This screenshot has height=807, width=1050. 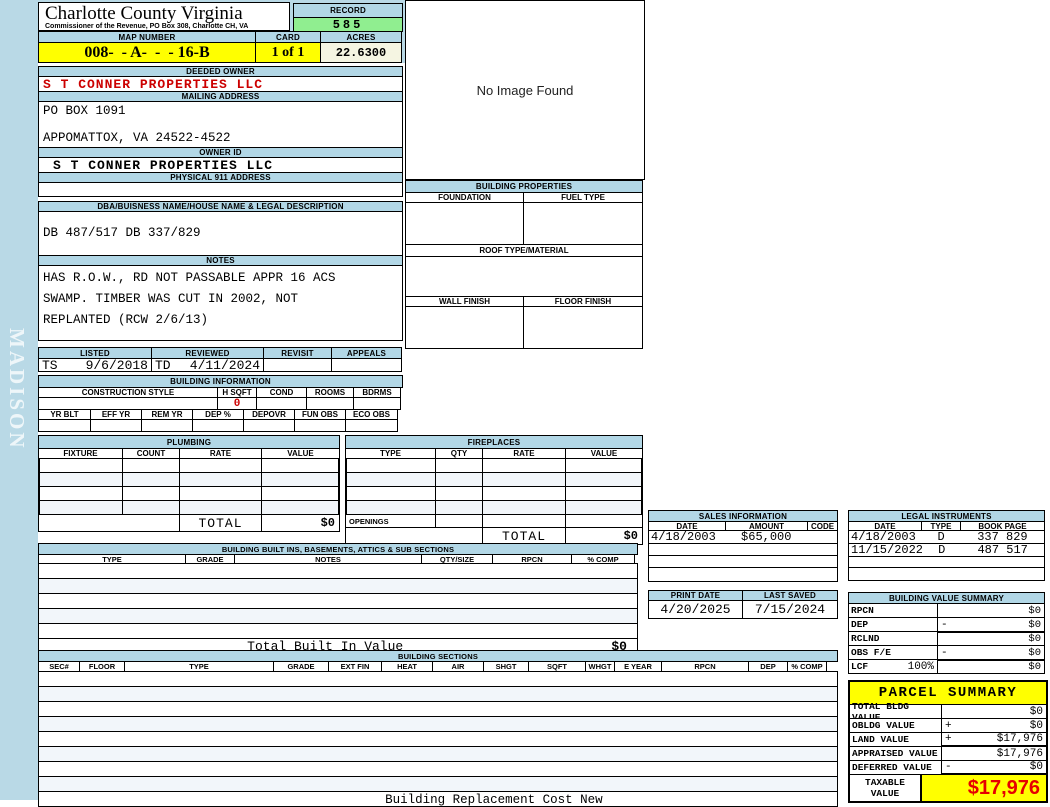 What do you see at coordinates (1003, 550) in the screenshot?
I see `legal-bookpage: 487 517` at bounding box center [1003, 550].